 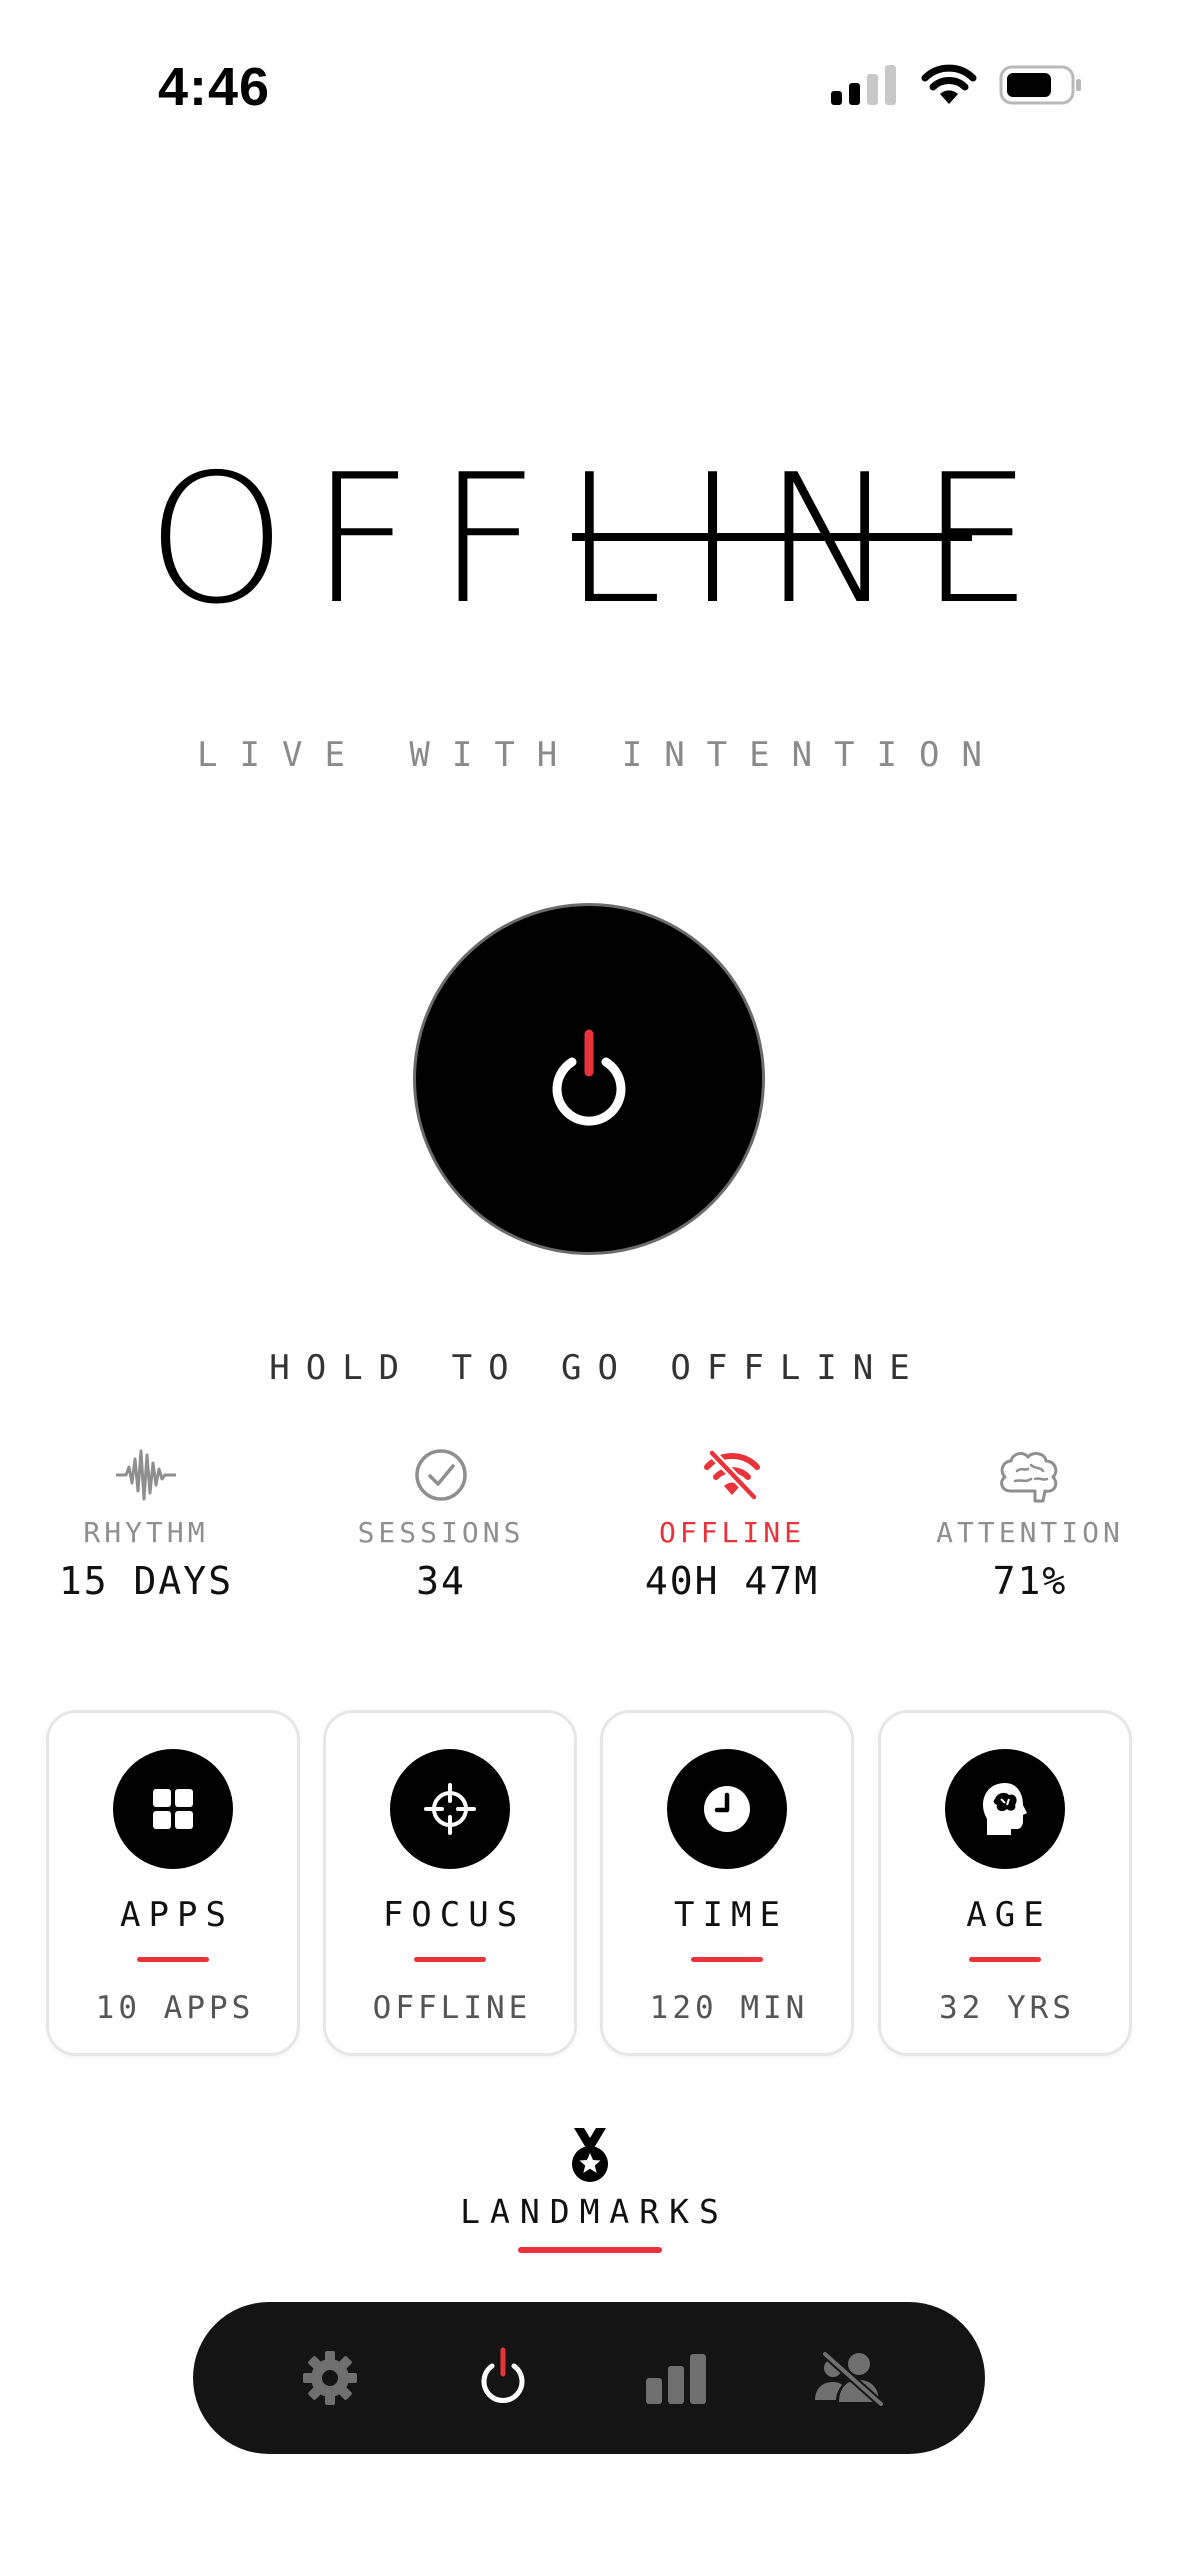 What do you see at coordinates (589, 1883) in the screenshot?
I see `settings-cards: APPS 10 APPS FOCUS OFFLINE TIME 120 MIN` at bounding box center [589, 1883].